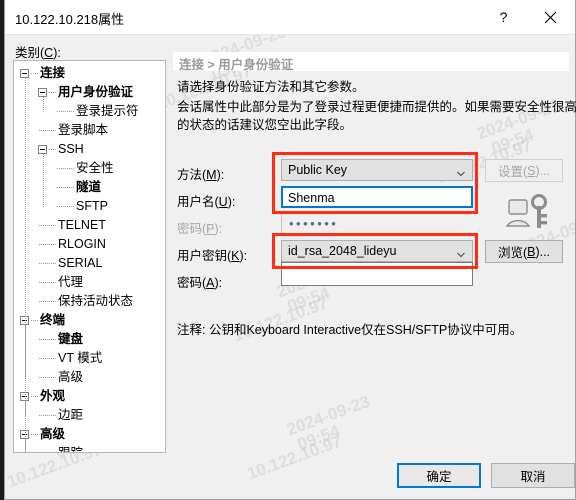 The width and height of the screenshot is (576, 500). I want to click on tree-item: 安全性, so click(89, 168).